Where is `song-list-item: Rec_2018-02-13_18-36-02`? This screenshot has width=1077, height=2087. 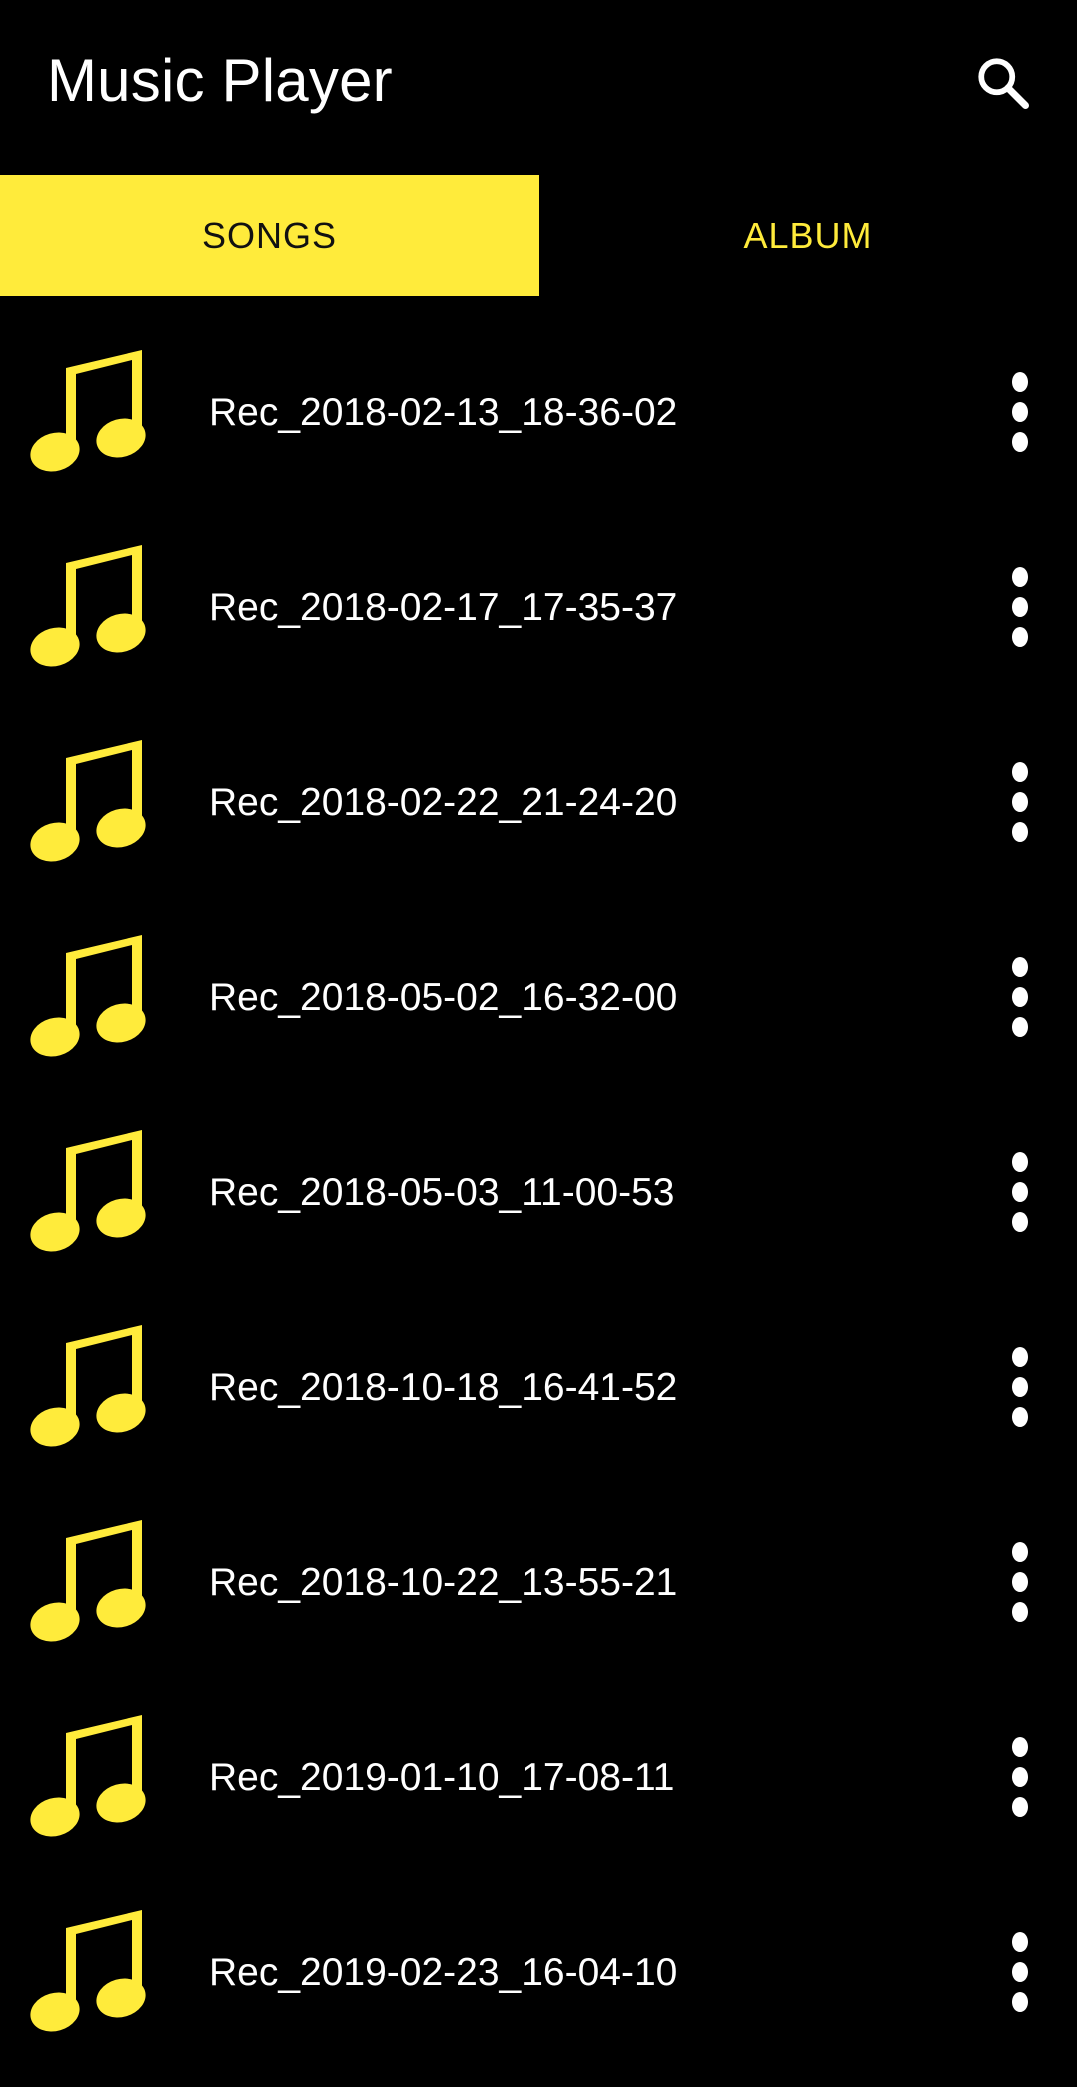 song-list-item: Rec_2018-02-13_18-36-02 is located at coordinates (538, 412).